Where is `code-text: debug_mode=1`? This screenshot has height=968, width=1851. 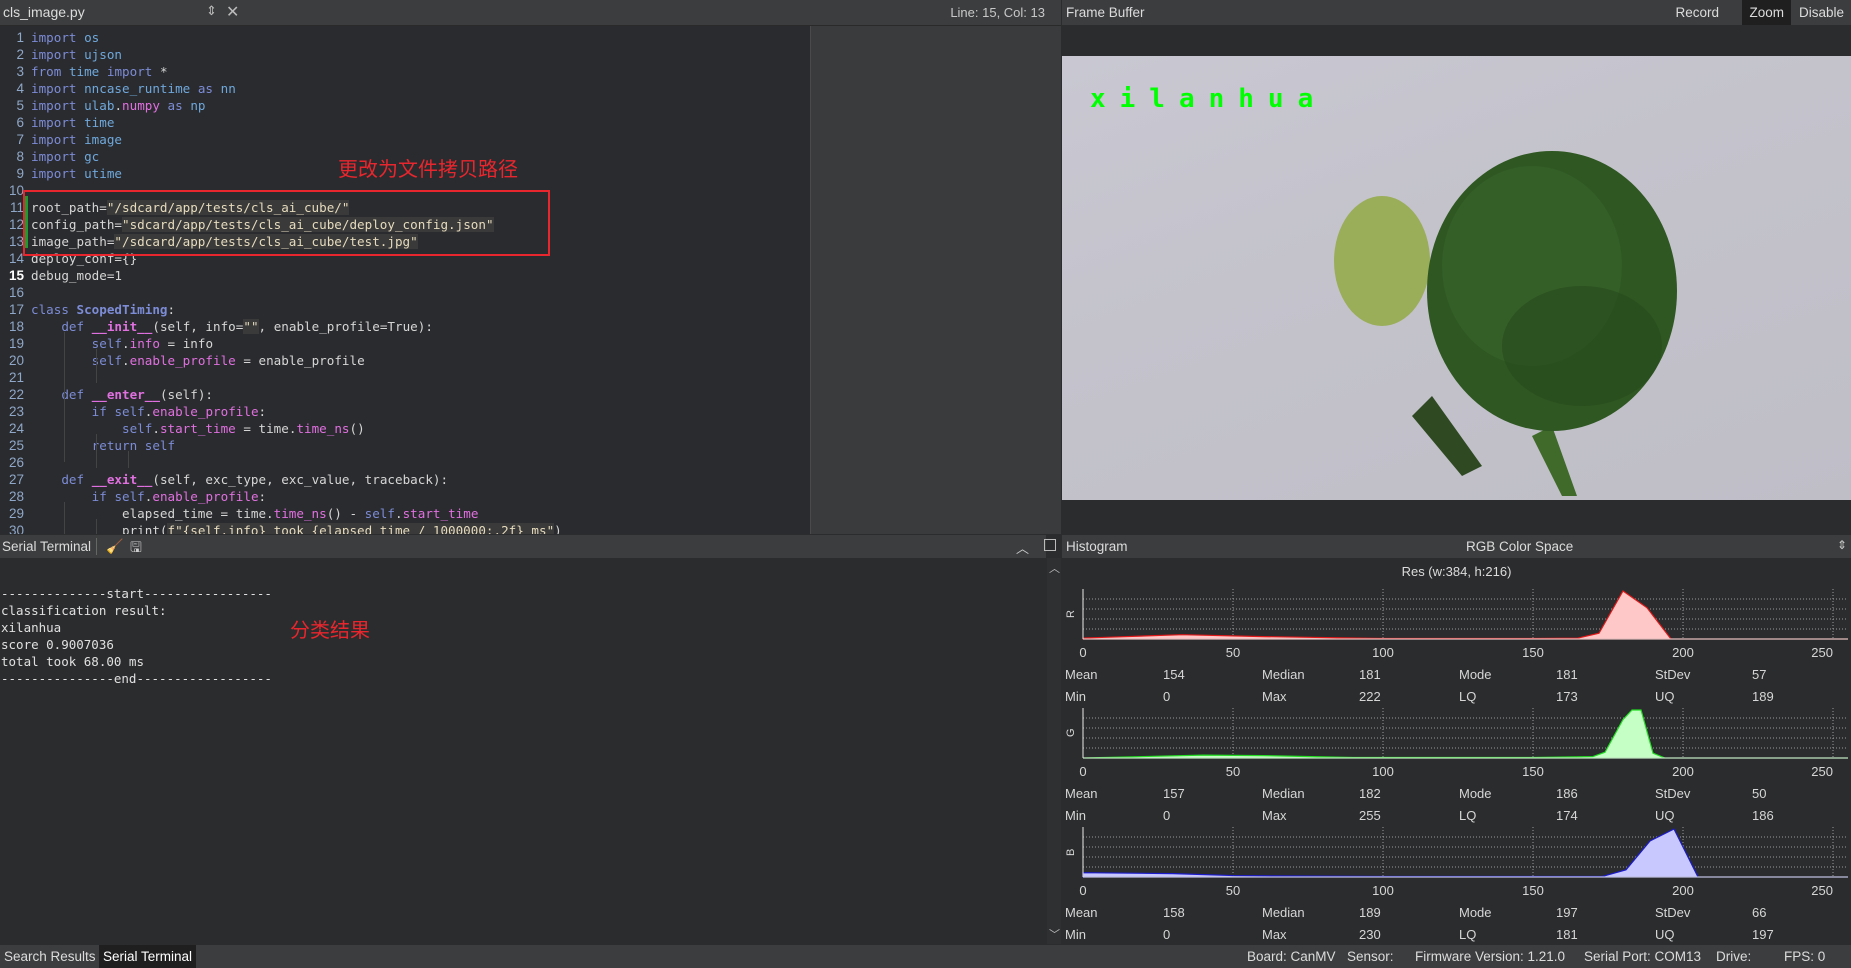 code-text: debug_mode=1 is located at coordinates (76, 275).